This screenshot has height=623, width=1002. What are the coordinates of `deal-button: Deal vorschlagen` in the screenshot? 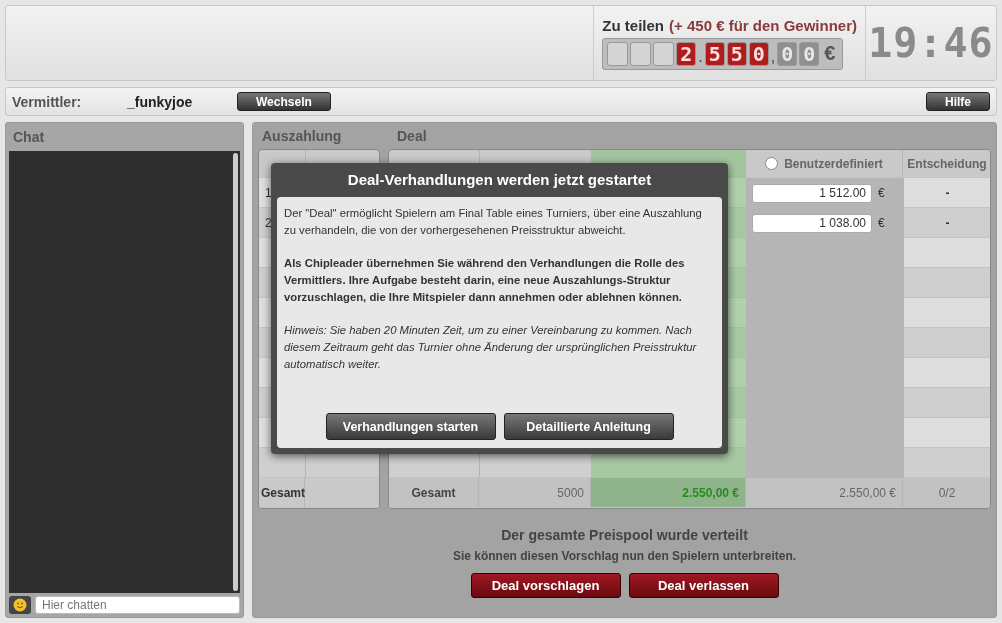 It's located at (545, 585).